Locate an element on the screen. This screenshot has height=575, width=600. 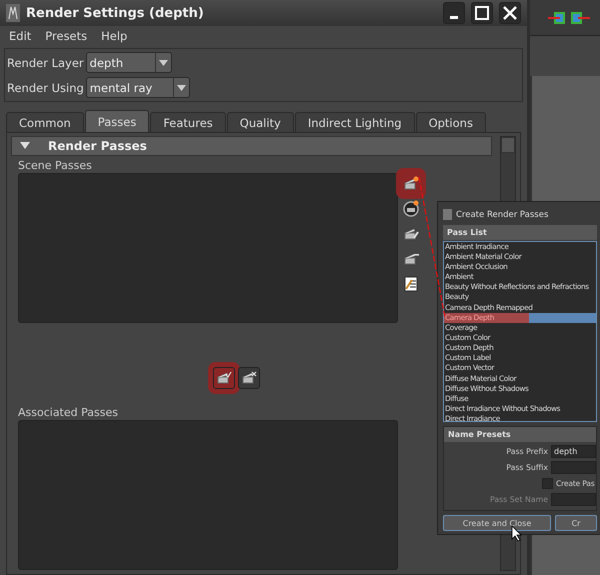
minimize-button is located at coordinates (454, 13).